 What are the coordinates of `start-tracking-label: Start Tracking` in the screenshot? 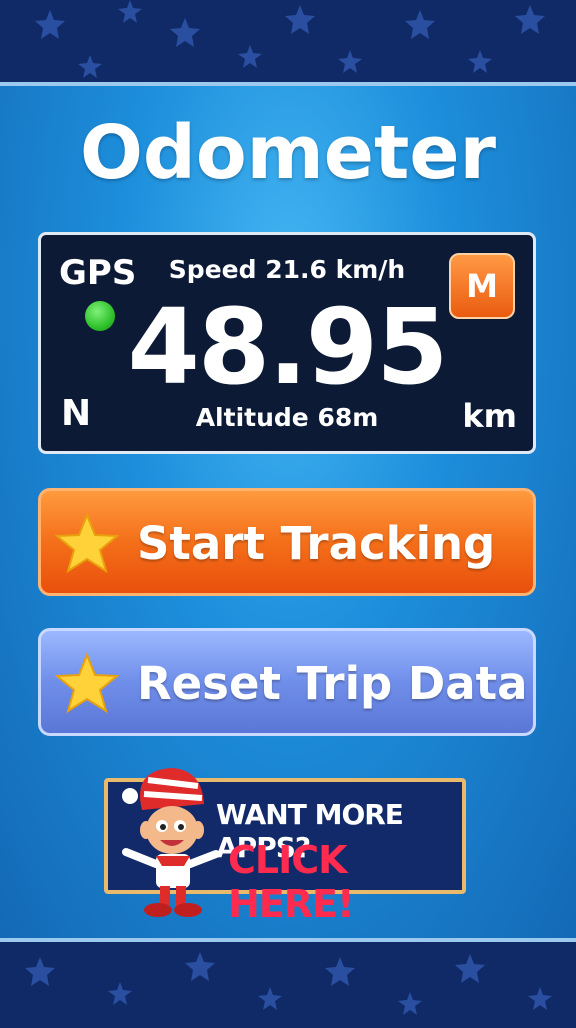 It's located at (316, 543).